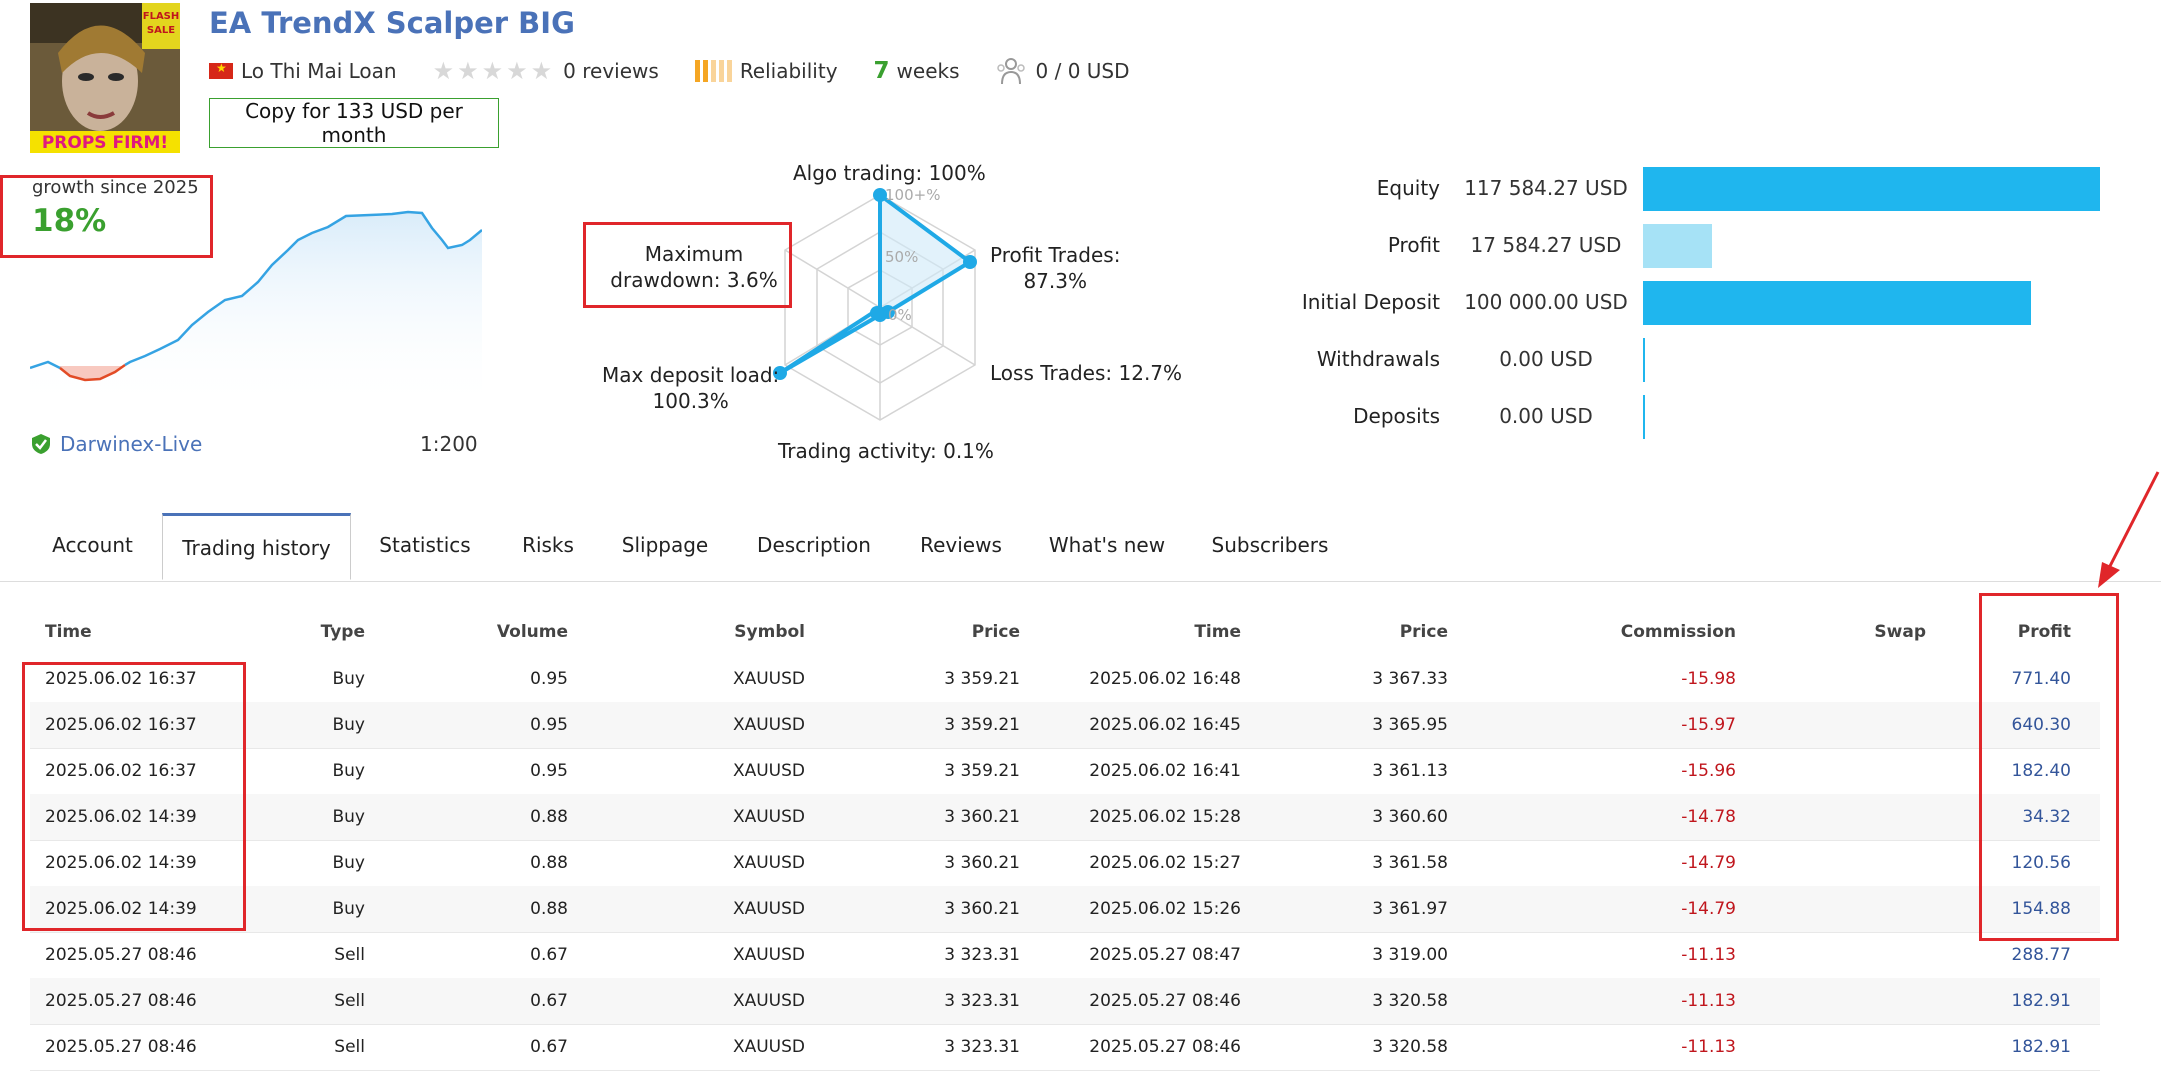 Image resolution: width=2161 pixels, height=1071 pixels. Describe the element at coordinates (131, 444) in the screenshot. I see `broker-name: Darwinex-Live` at that location.